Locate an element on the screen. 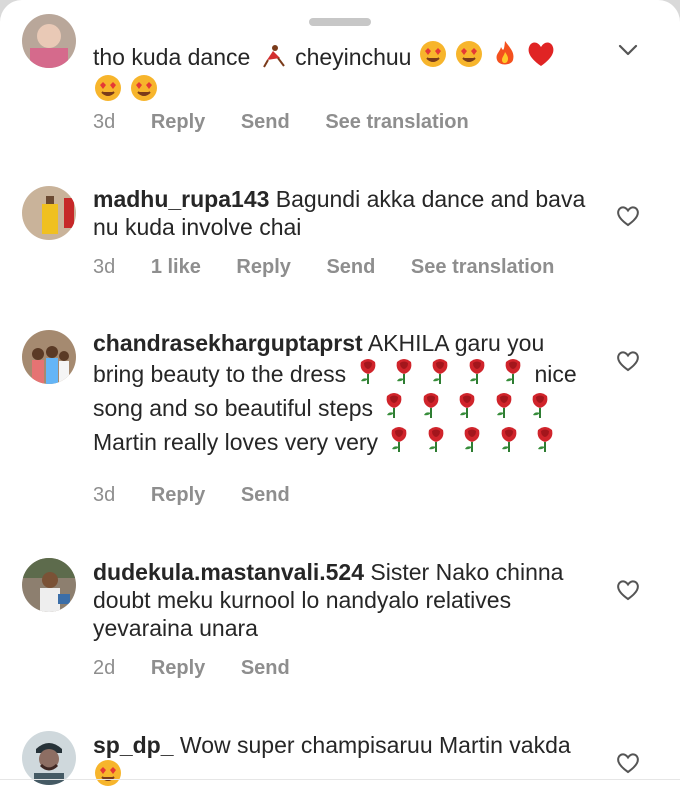 The image size is (680, 800). timestamp: 2d is located at coordinates (104, 668).